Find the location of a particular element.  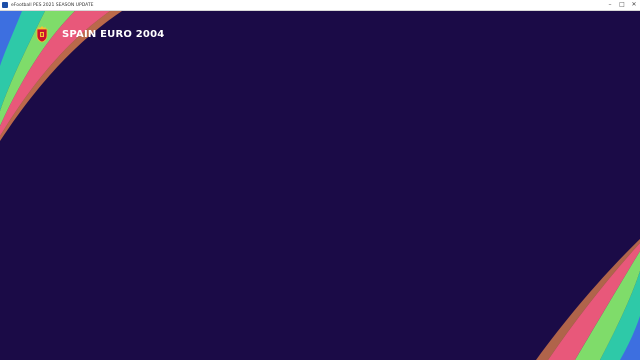

team-name: SPAIN EURO 2004 is located at coordinates (113, 34).